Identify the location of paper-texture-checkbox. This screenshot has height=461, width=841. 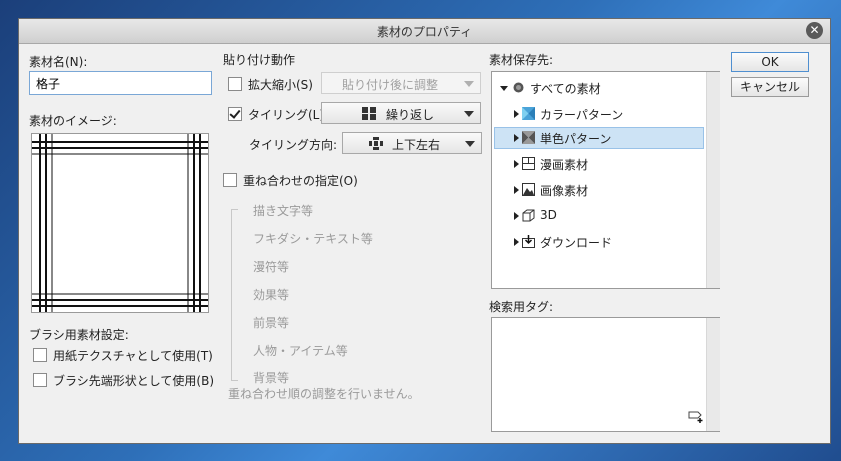
(40, 355).